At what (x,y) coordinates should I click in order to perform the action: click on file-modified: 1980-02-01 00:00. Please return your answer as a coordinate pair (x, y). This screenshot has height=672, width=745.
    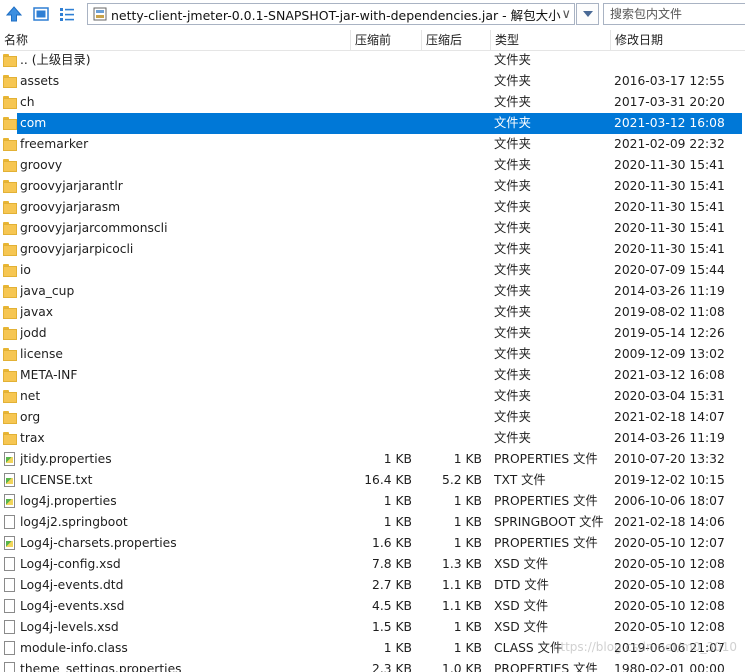
    Looking at the image, I should click on (669, 667).